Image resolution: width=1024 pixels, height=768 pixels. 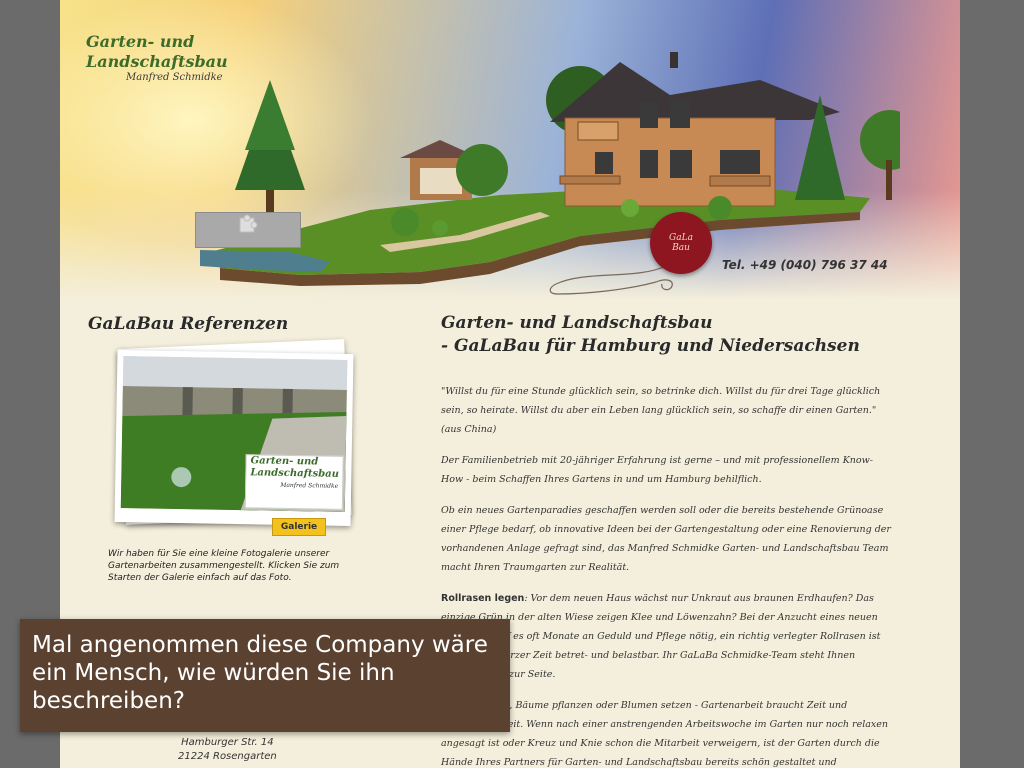 What do you see at coordinates (157, 61) in the screenshot?
I see `logo-line2: Landschaftsbau` at bounding box center [157, 61].